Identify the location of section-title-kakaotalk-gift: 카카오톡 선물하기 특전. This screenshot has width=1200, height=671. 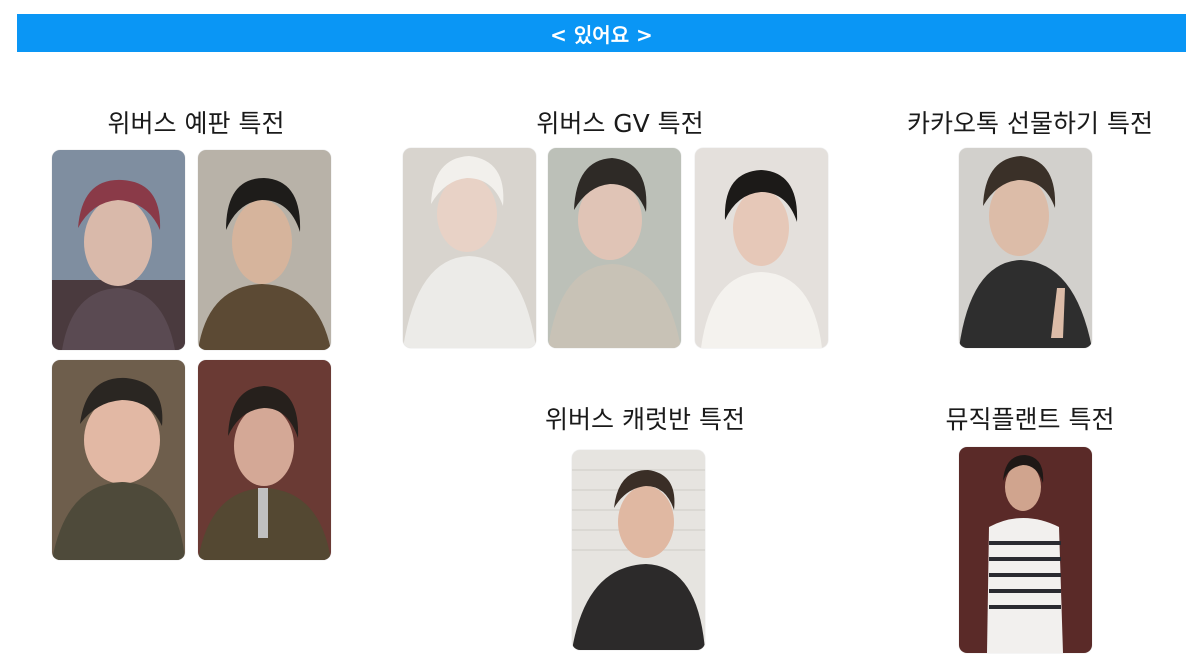
(1030, 123).